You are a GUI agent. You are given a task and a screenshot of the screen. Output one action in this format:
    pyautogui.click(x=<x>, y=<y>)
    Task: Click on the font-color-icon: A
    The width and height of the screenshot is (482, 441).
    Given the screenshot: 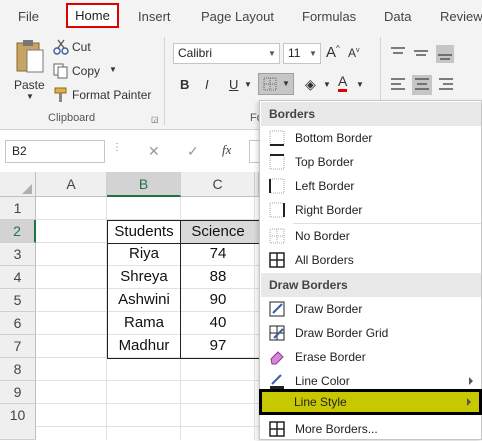 What is the action you would take?
    pyautogui.click(x=343, y=83)
    